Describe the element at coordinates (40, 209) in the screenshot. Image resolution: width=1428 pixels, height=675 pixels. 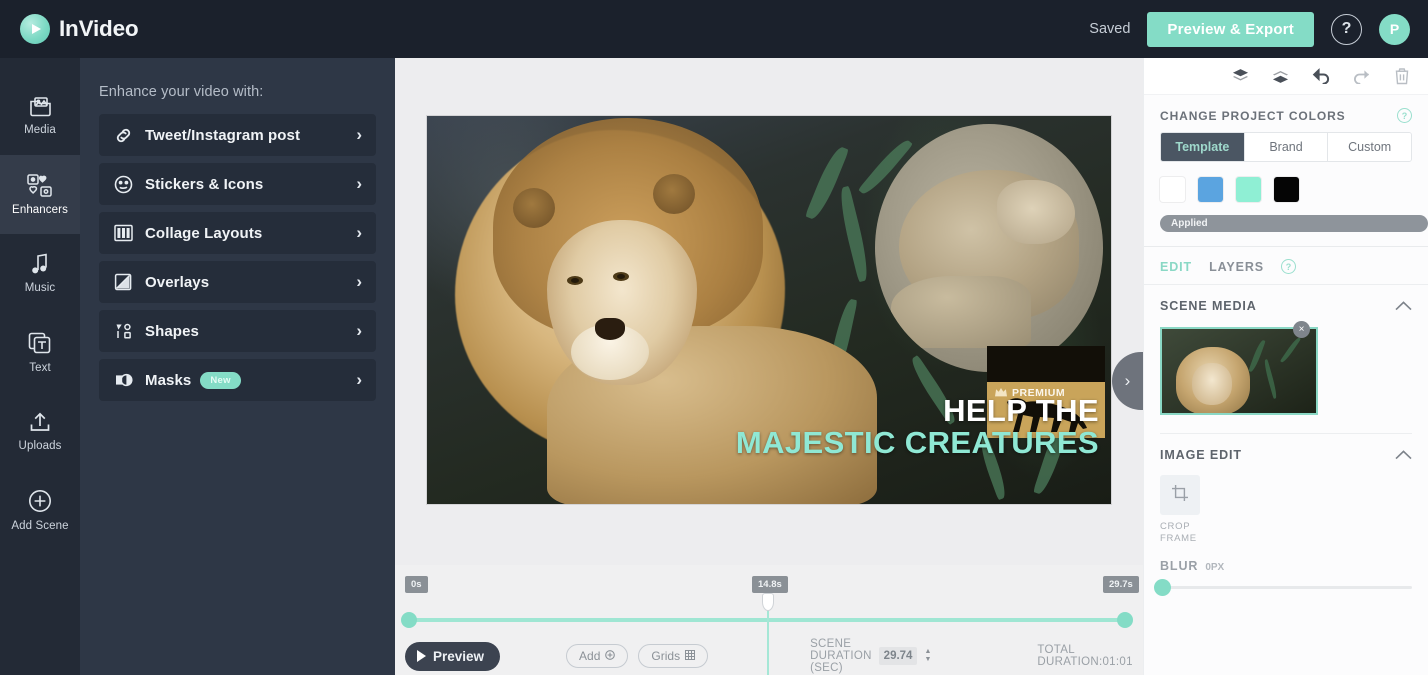
I see `sidebar-label-enhancers: Enhancers` at that location.